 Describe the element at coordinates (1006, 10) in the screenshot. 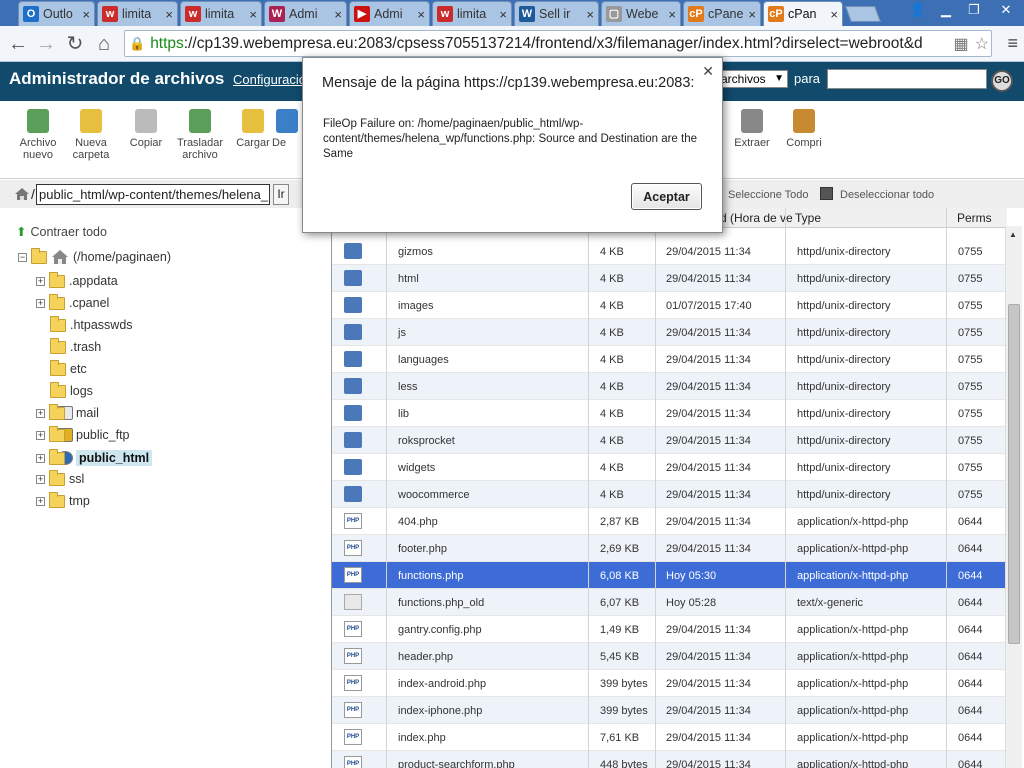

I see `close-window-icon: ✕` at that location.